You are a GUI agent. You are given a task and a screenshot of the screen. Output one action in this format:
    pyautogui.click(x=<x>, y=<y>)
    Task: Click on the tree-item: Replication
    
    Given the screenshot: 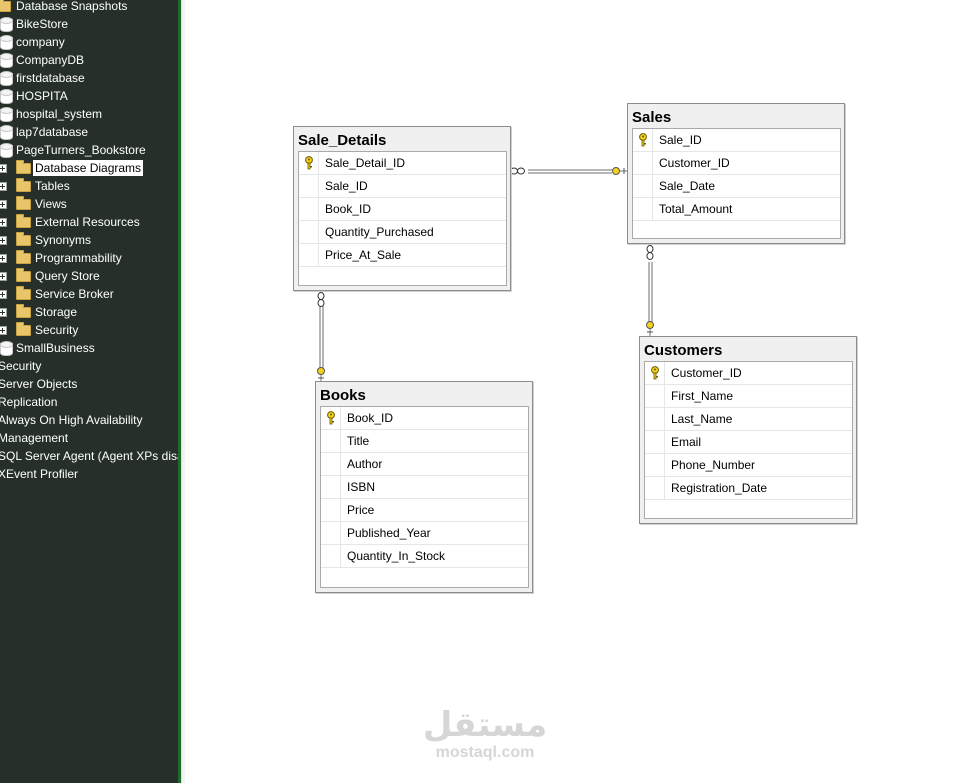 What is the action you would take?
    pyautogui.click(x=89, y=402)
    